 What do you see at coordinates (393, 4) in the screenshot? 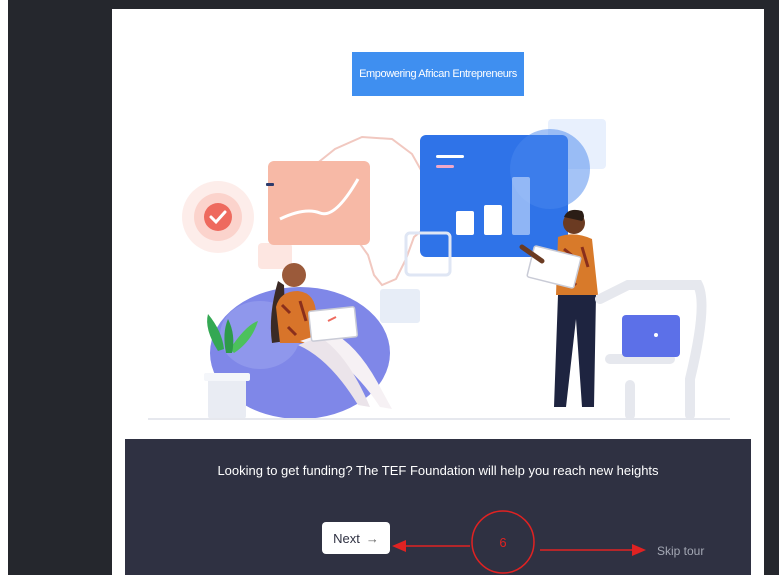
I see `window-top-border` at bounding box center [393, 4].